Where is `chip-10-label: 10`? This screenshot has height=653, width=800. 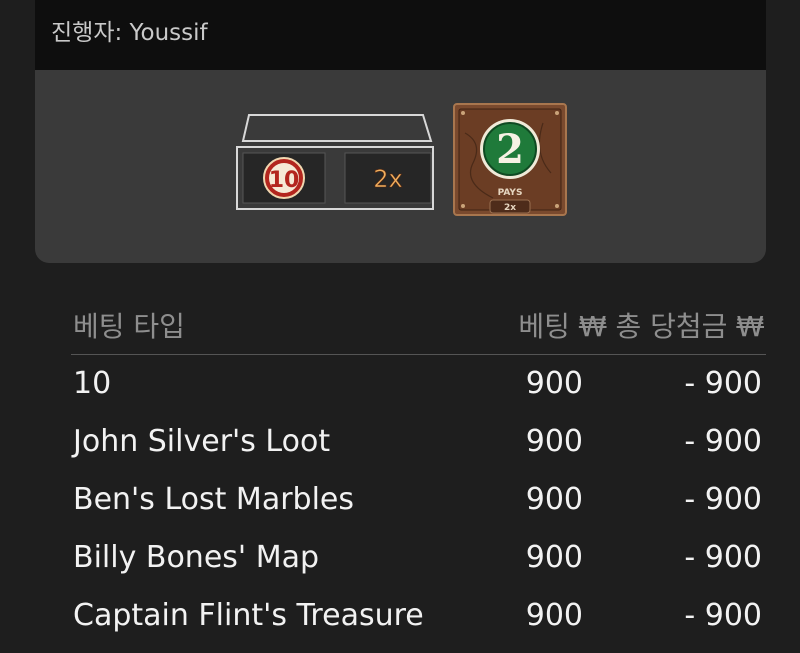
chip-10-label: 10 is located at coordinates (284, 180).